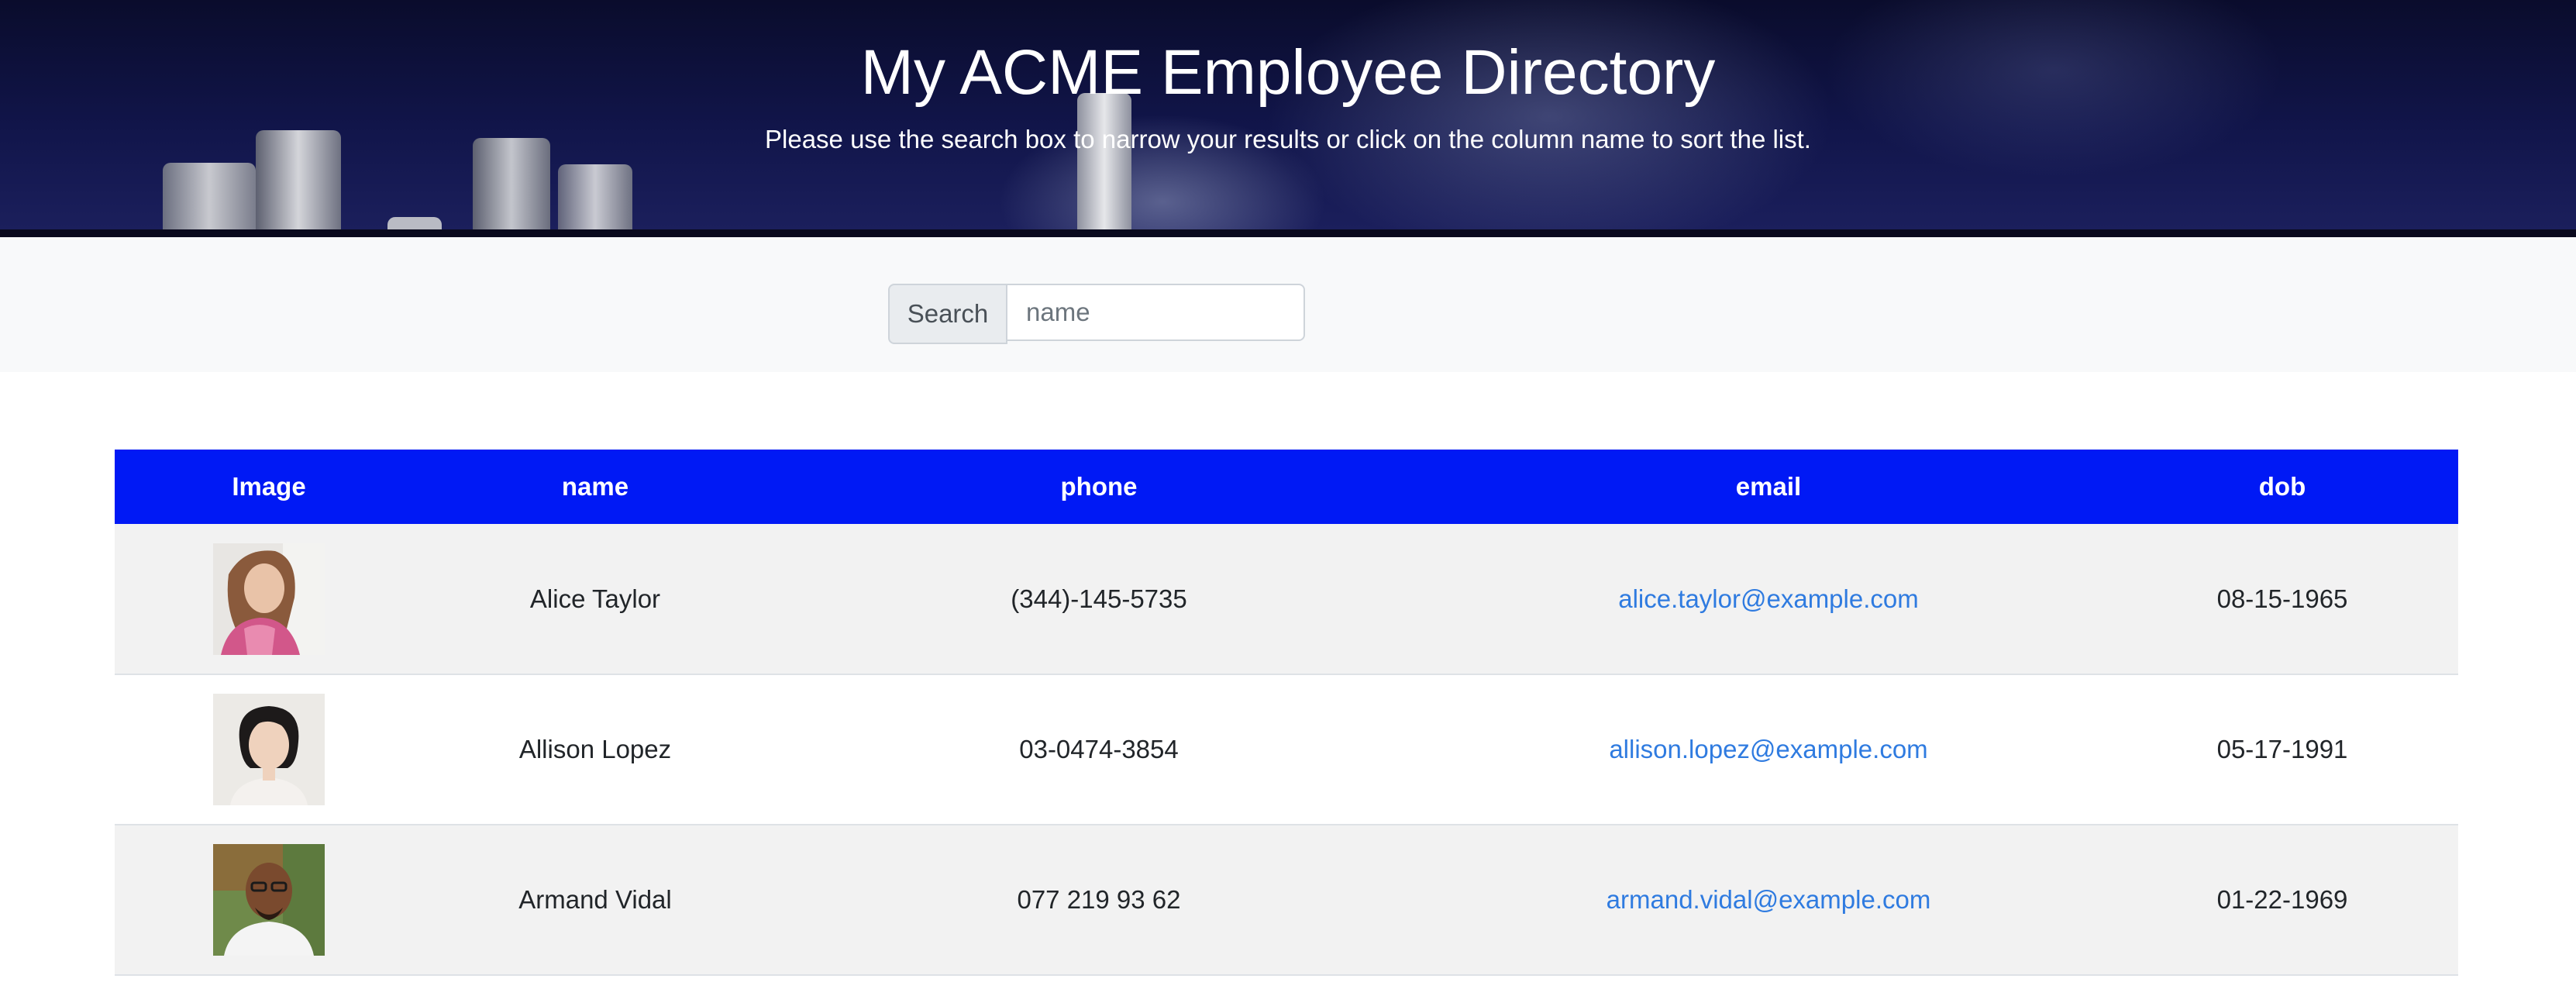  I want to click on dob-cell: 05-17-1991, so click(2282, 749).